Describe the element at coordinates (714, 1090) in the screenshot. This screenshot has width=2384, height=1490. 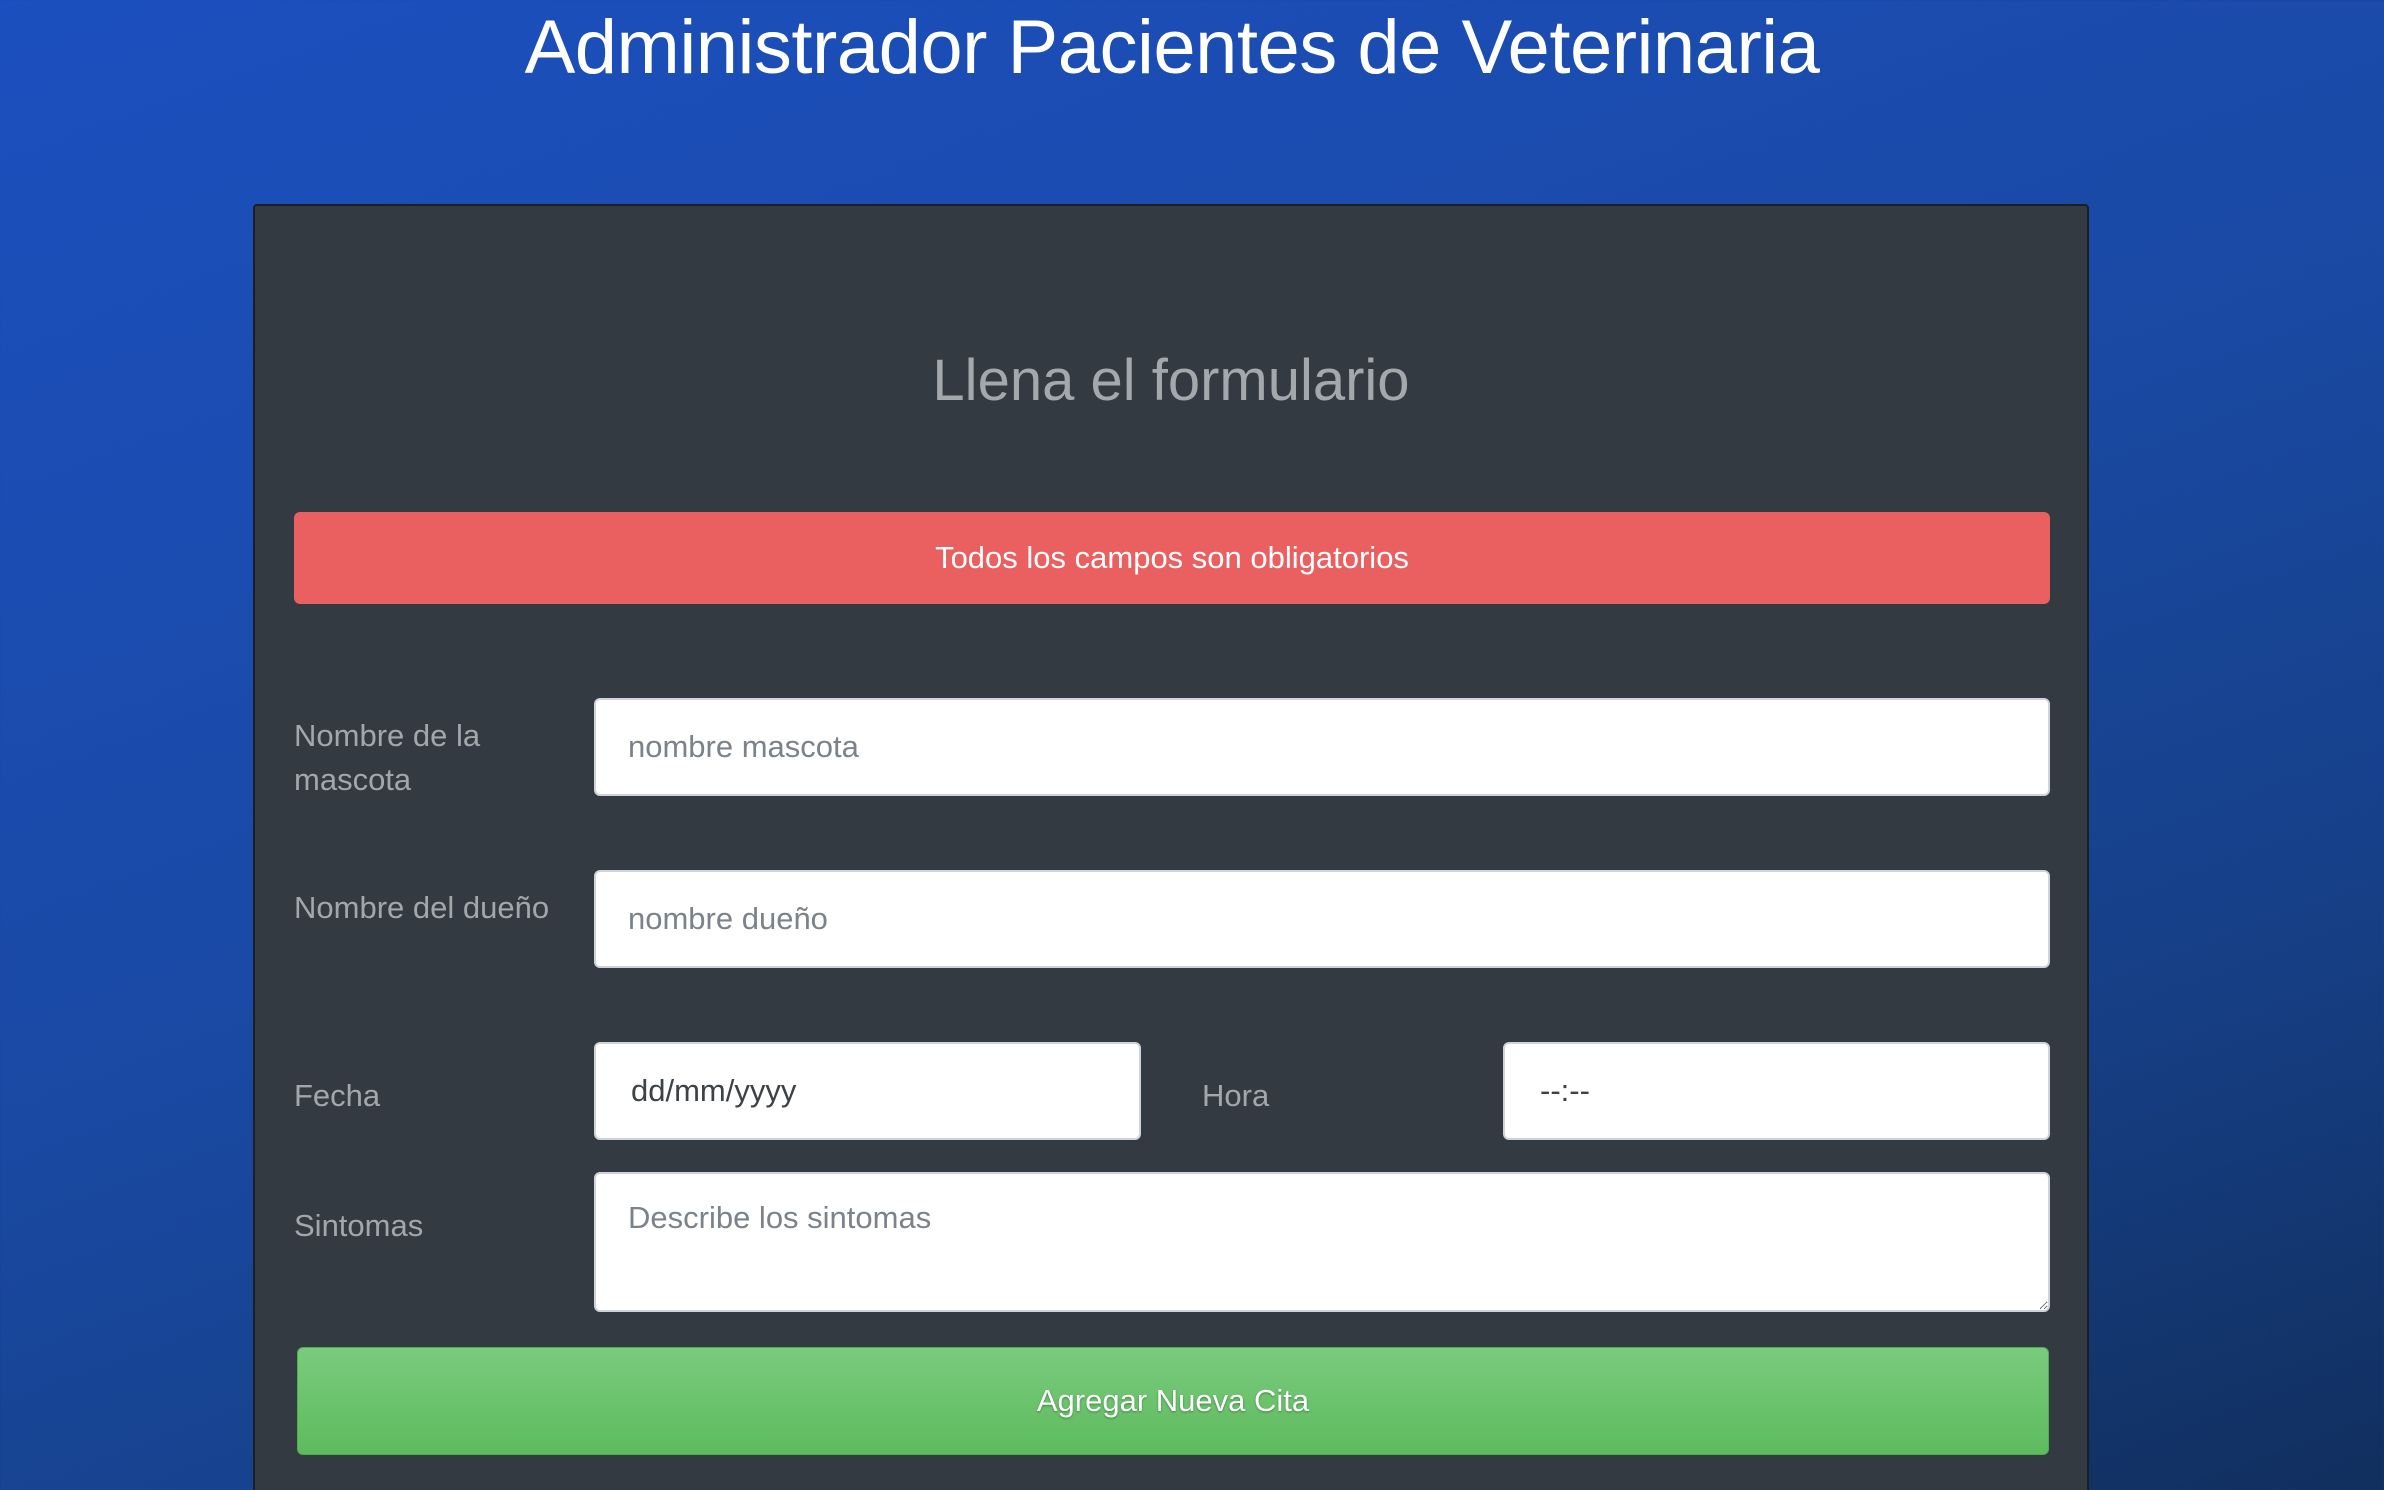
I see `date-input-value: dd/mm/yyyy` at that location.